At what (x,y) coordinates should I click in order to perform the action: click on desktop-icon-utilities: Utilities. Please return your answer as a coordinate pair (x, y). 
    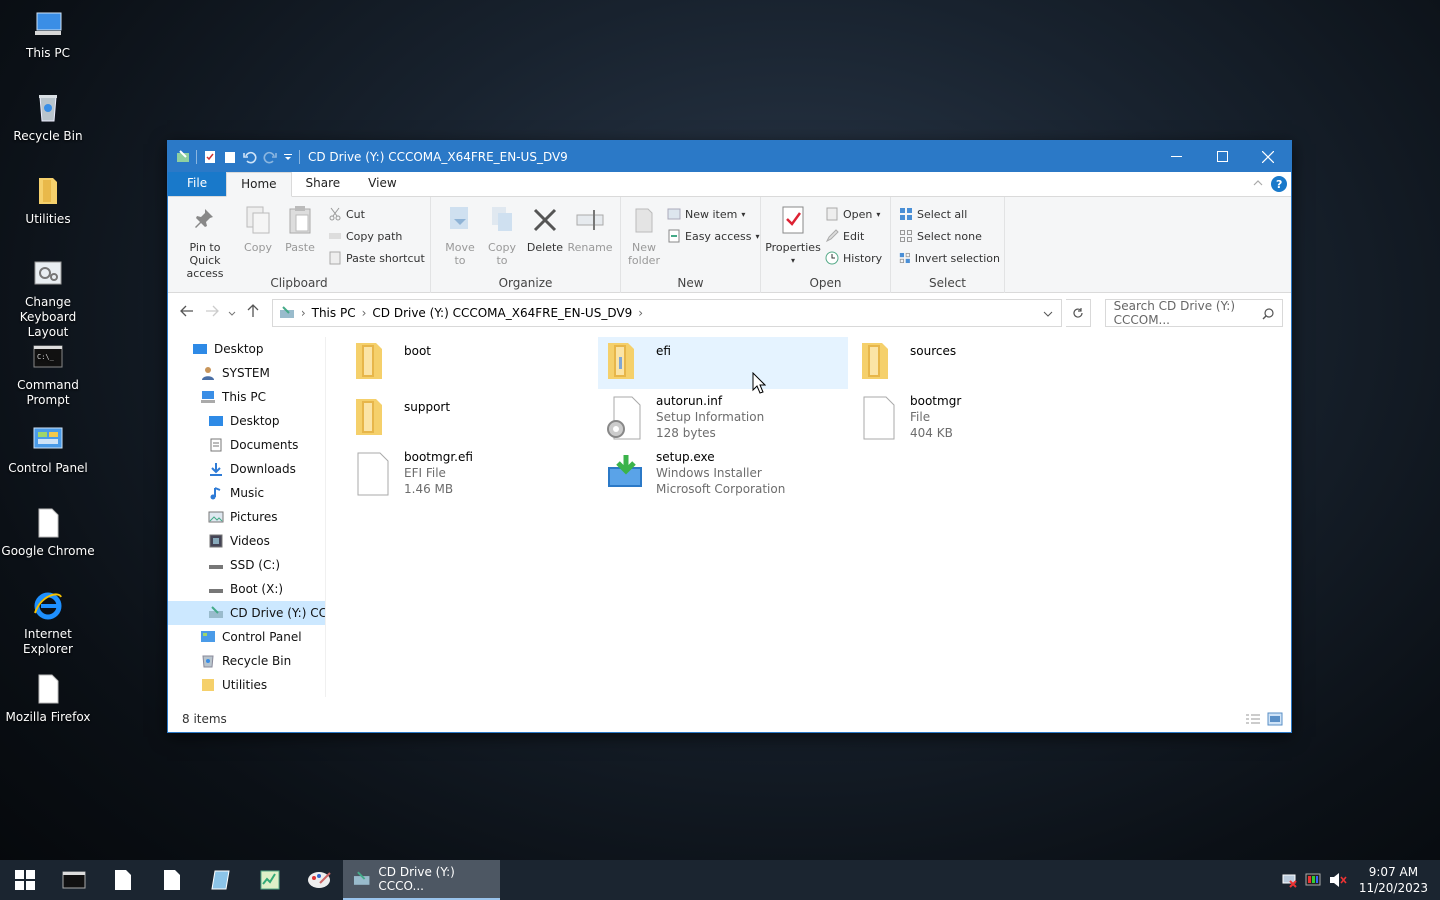
    Looking at the image, I should click on (48, 200).